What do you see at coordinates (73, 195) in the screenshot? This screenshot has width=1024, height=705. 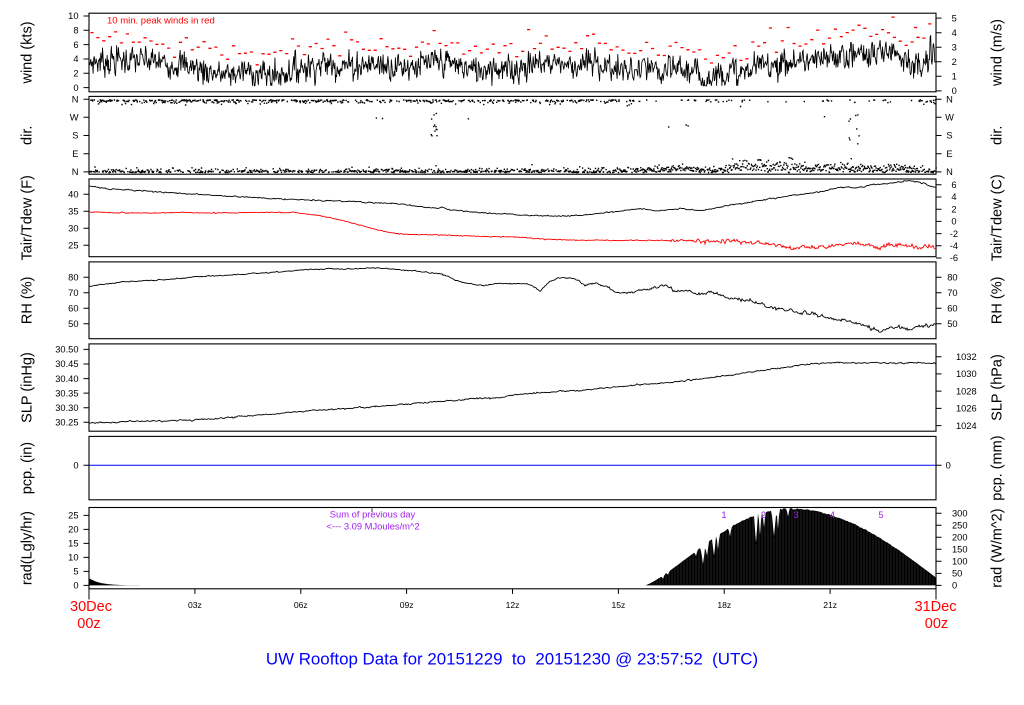 I see `svg-text: 40` at bounding box center [73, 195].